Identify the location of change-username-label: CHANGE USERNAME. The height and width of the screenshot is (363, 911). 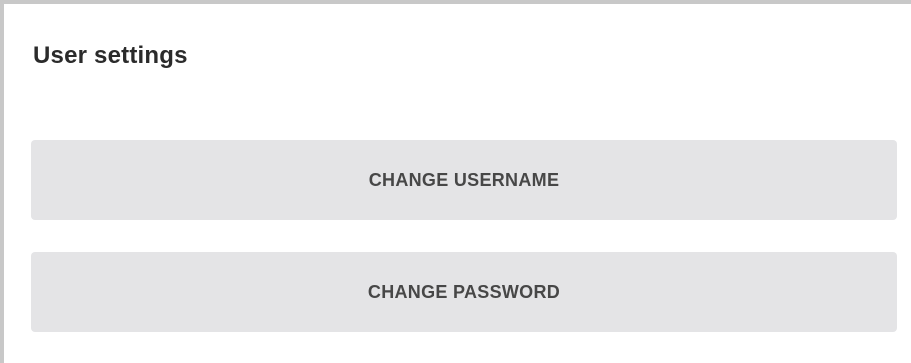
(464, 179).